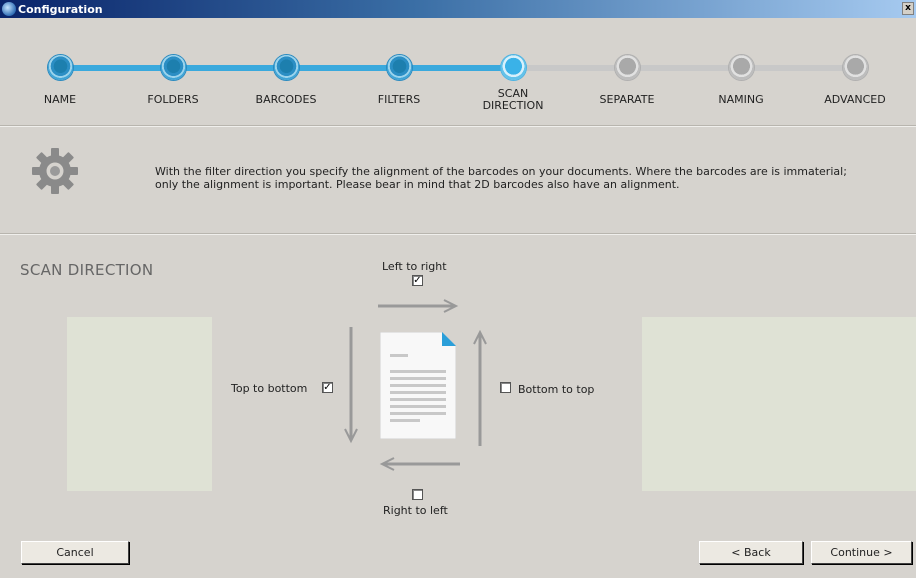 The image size is (916, 578). Describe the element at coordinates (861, 552) in the screenshot. I see `continue-button: Continue >` at that location.